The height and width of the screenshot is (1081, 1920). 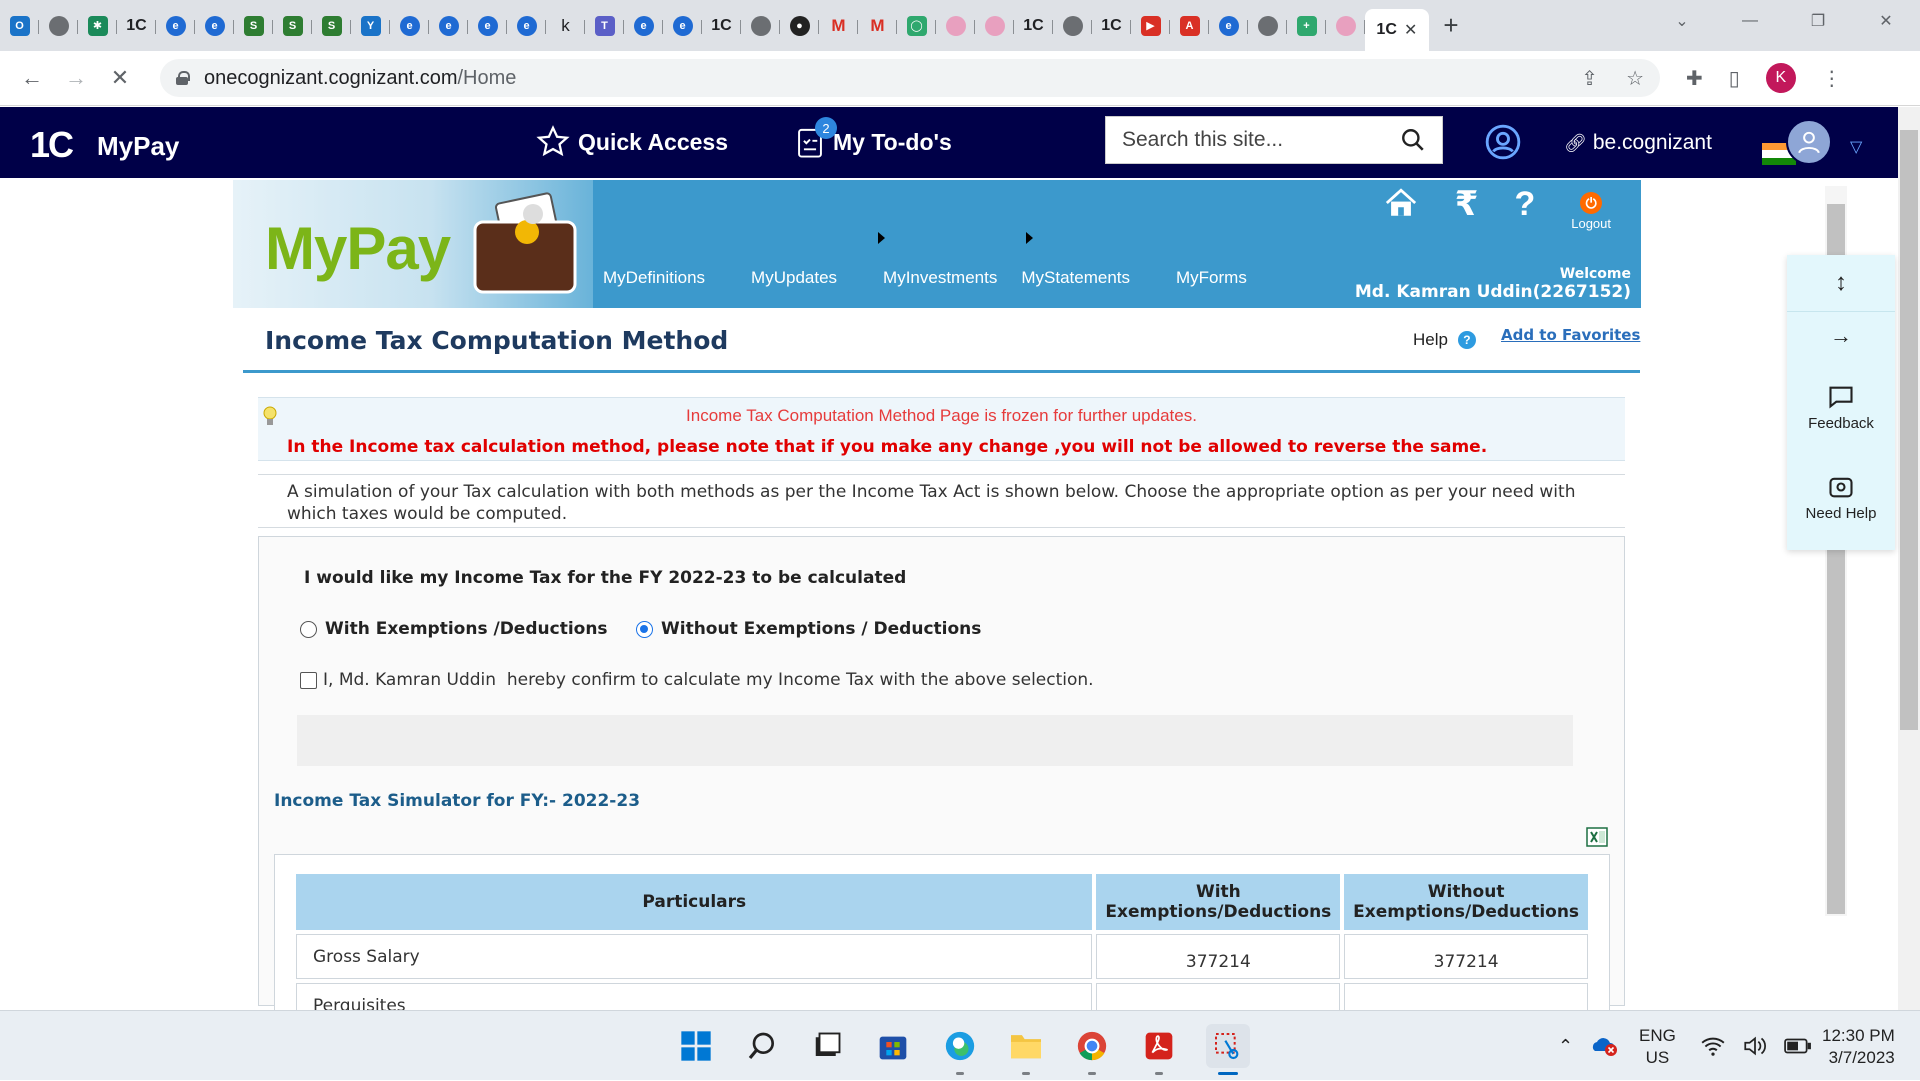 I want to click on excel-export-icon, so click(x=1597, y=837).